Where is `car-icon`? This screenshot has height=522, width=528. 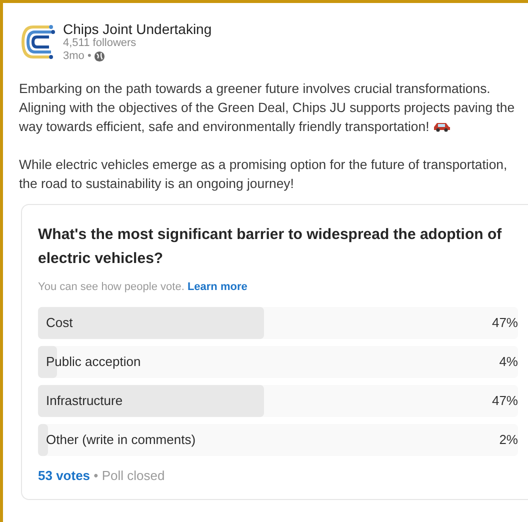
car-icon is located at coordinates (442, 126).